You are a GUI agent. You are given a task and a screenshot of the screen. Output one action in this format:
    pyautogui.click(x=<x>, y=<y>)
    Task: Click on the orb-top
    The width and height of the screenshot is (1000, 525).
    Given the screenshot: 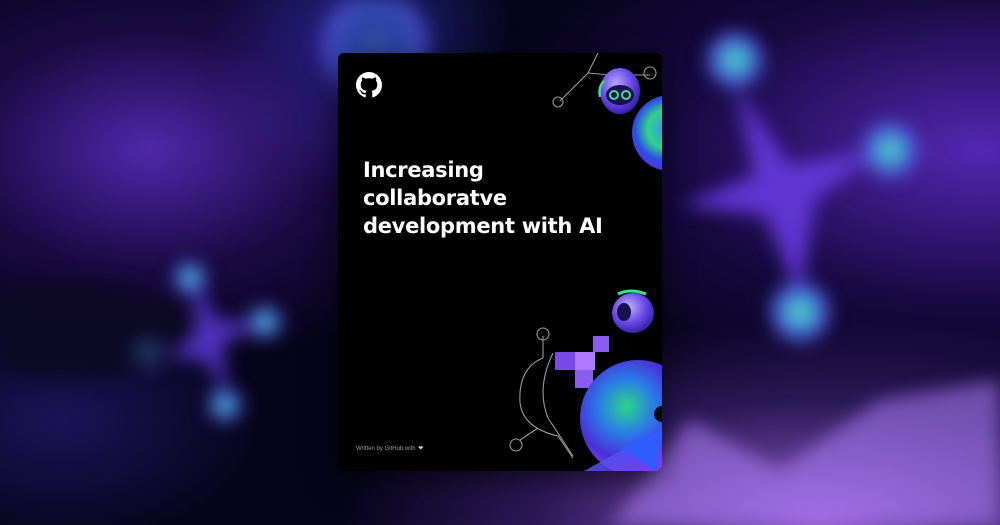 What is the action you would take?
    pyautogui.click(x=647, y=133)
    